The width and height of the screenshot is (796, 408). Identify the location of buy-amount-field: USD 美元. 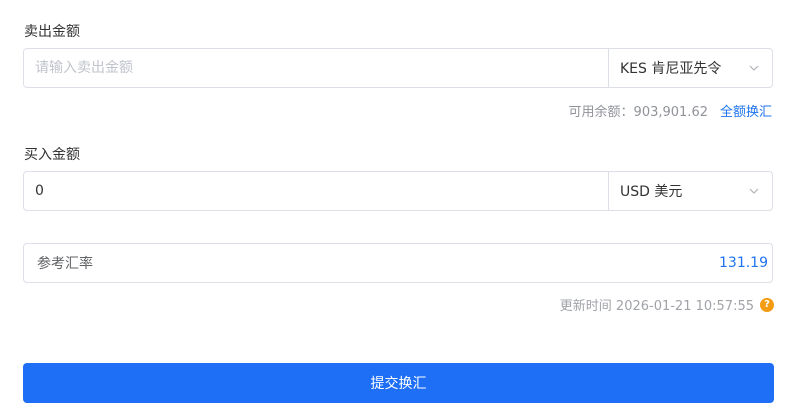
(398, 191).